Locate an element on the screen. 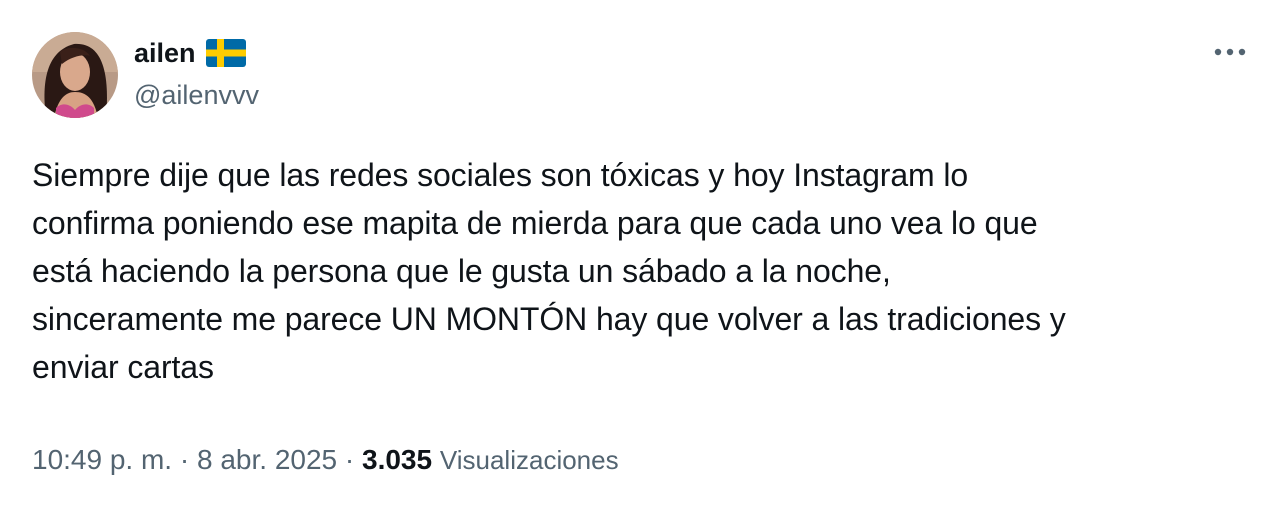 This screenshot has width=1280, height=516. name-row: ailen is located at coordinates (190, 53).